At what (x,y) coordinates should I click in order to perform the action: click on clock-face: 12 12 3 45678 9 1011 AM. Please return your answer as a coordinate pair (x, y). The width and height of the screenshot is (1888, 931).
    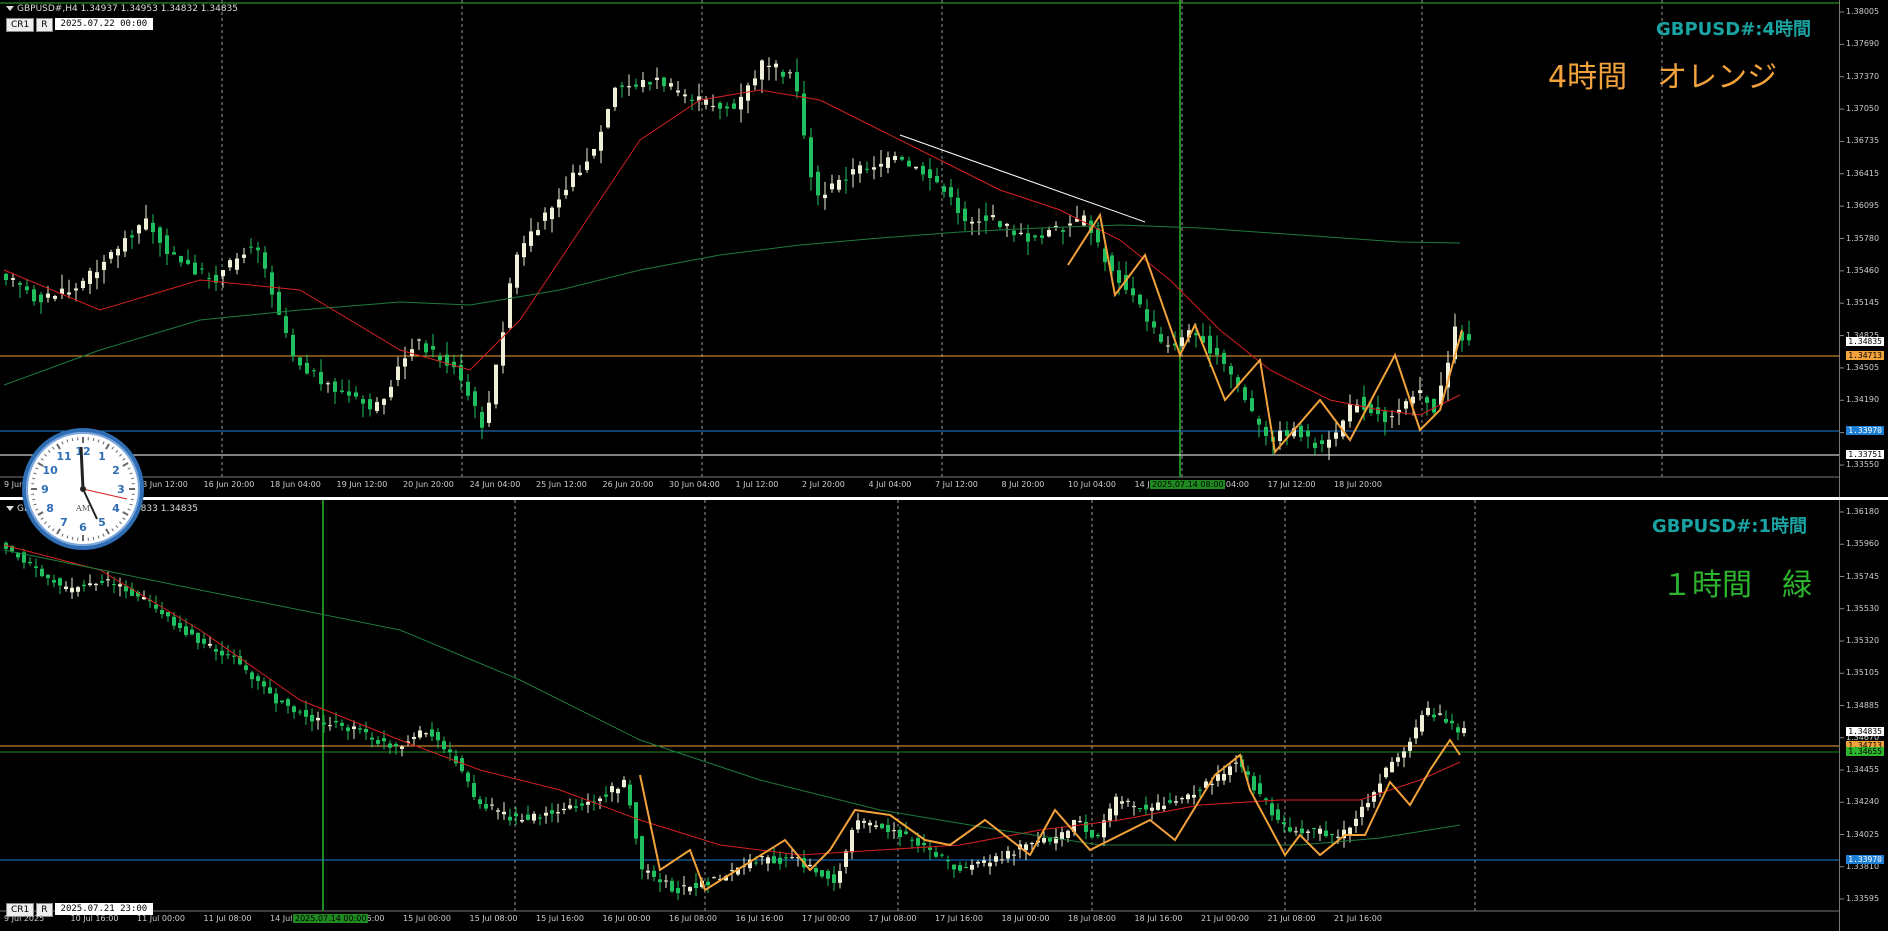
    Looking at the image, I should click on (83, 489).